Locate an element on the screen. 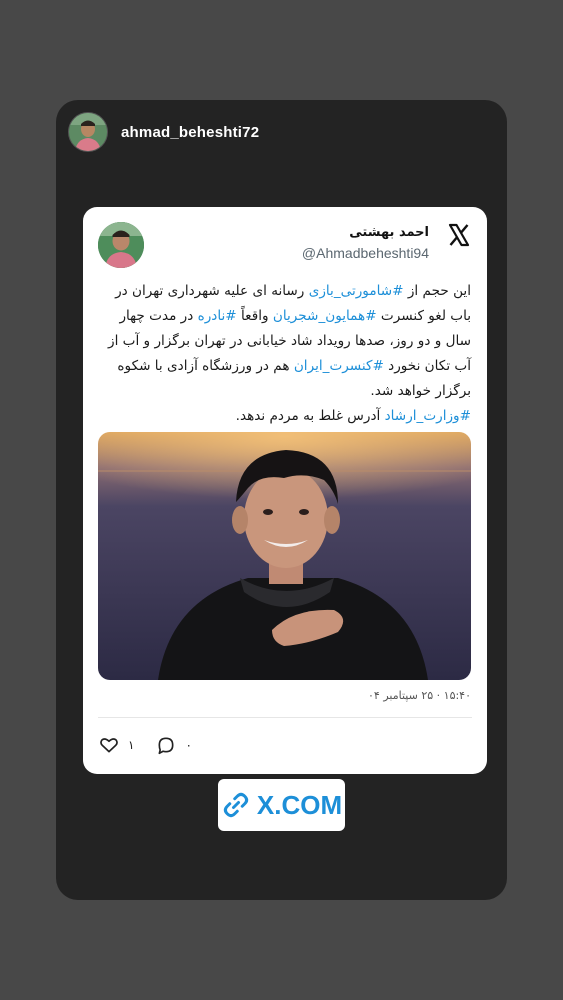 The height and width of the screenshot is (1000, 563). tweet-author-handle: @Ahmadbeheshti94 is located at coordinates (365, 253).